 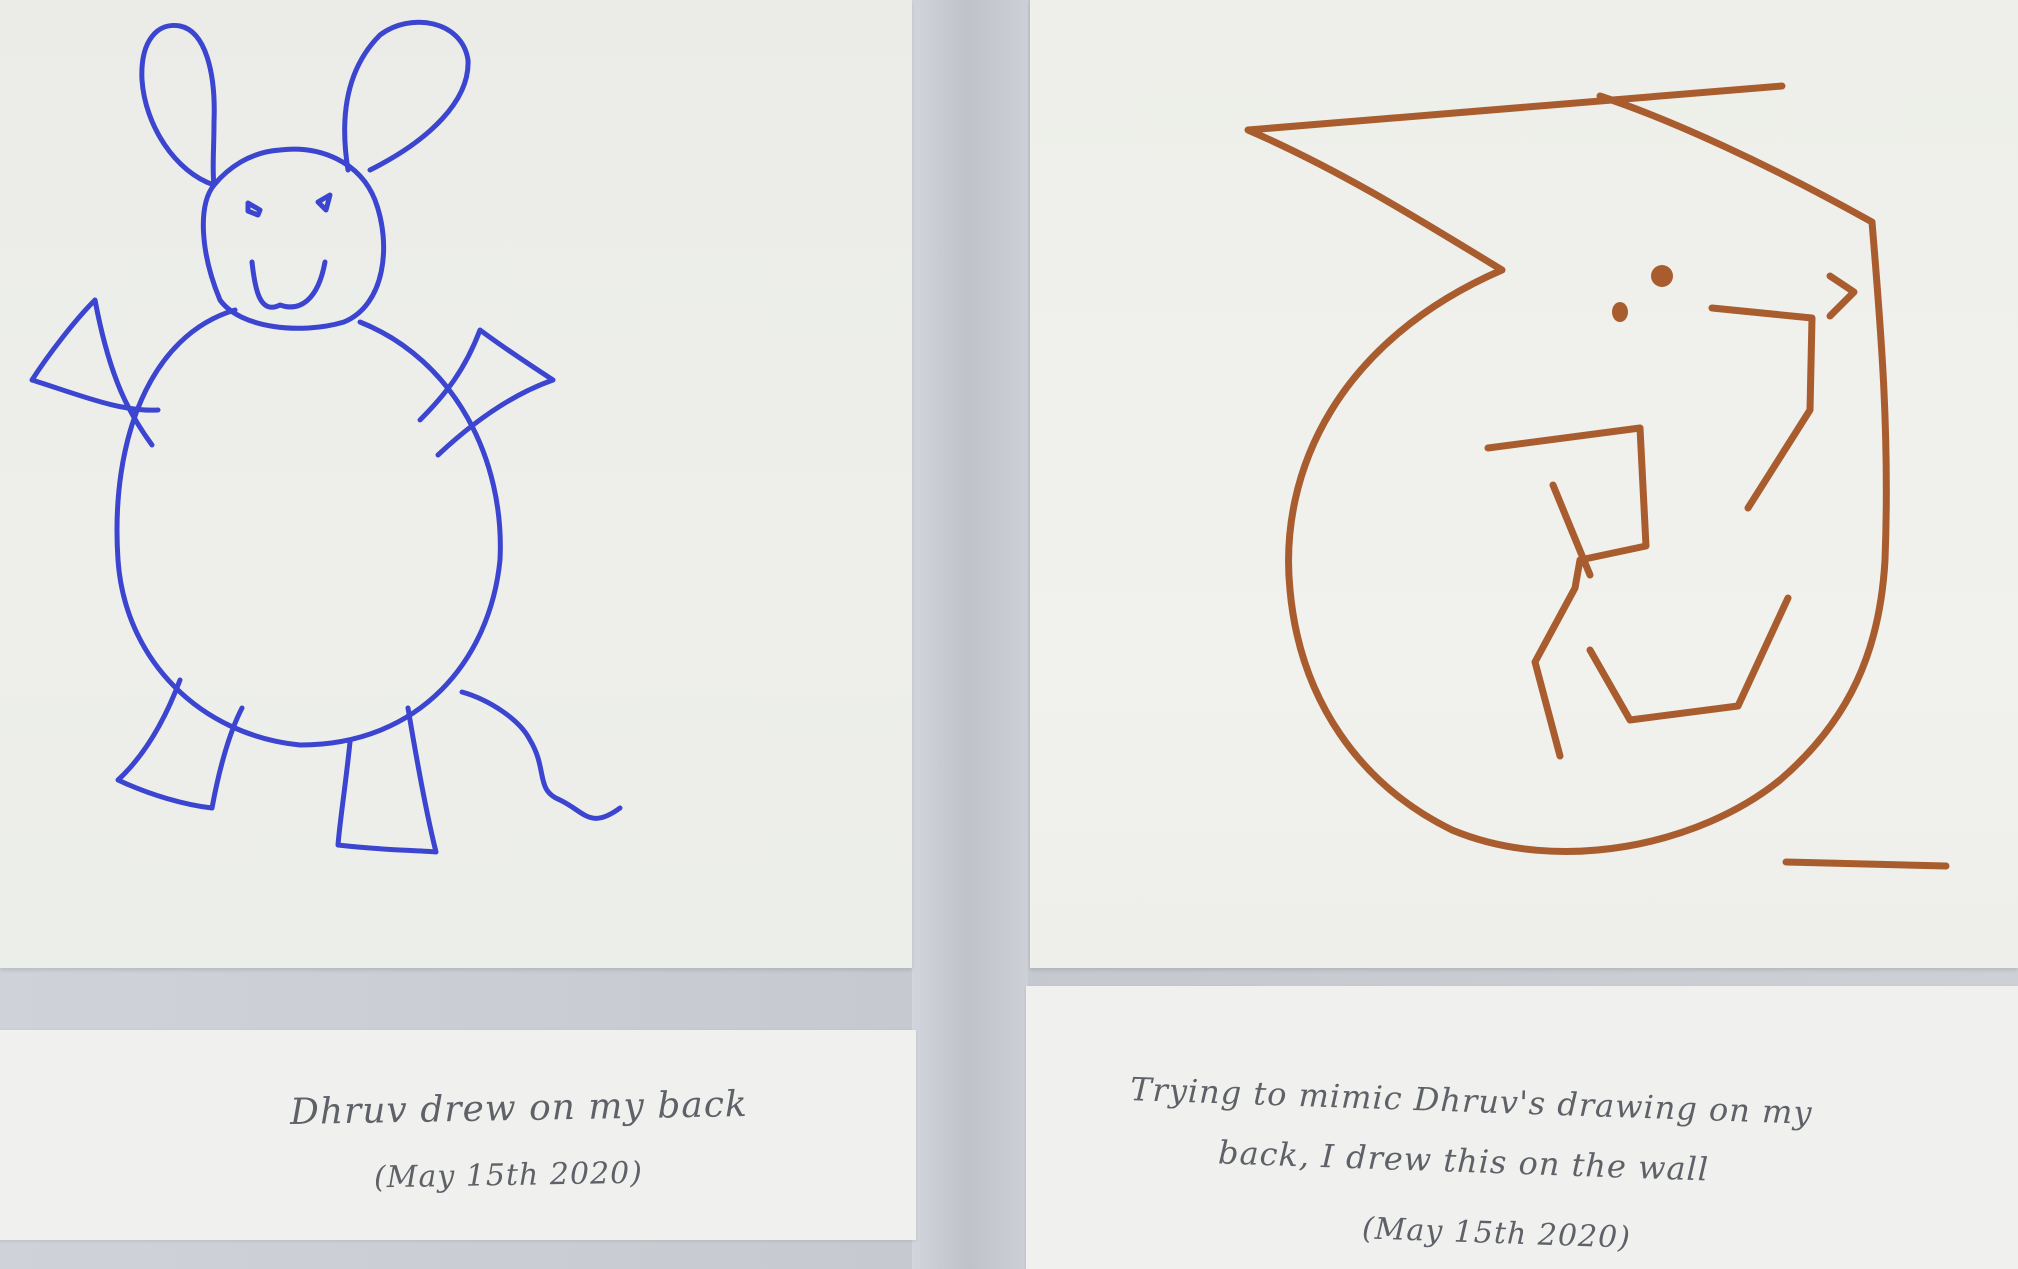 What do you see at coordinates (519, 1108) in the screenshot?
I see `left-caption-line-1: Dhruv drew on my back` at bounding box center [519, 1108].